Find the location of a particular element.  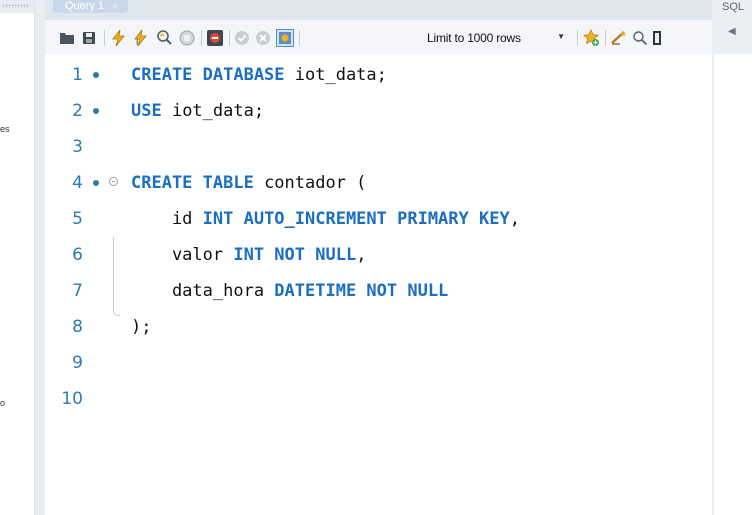

code-text: id INT AUTO_INCREMENT PRIMARY KEY, is located at coordinates (325, 219).